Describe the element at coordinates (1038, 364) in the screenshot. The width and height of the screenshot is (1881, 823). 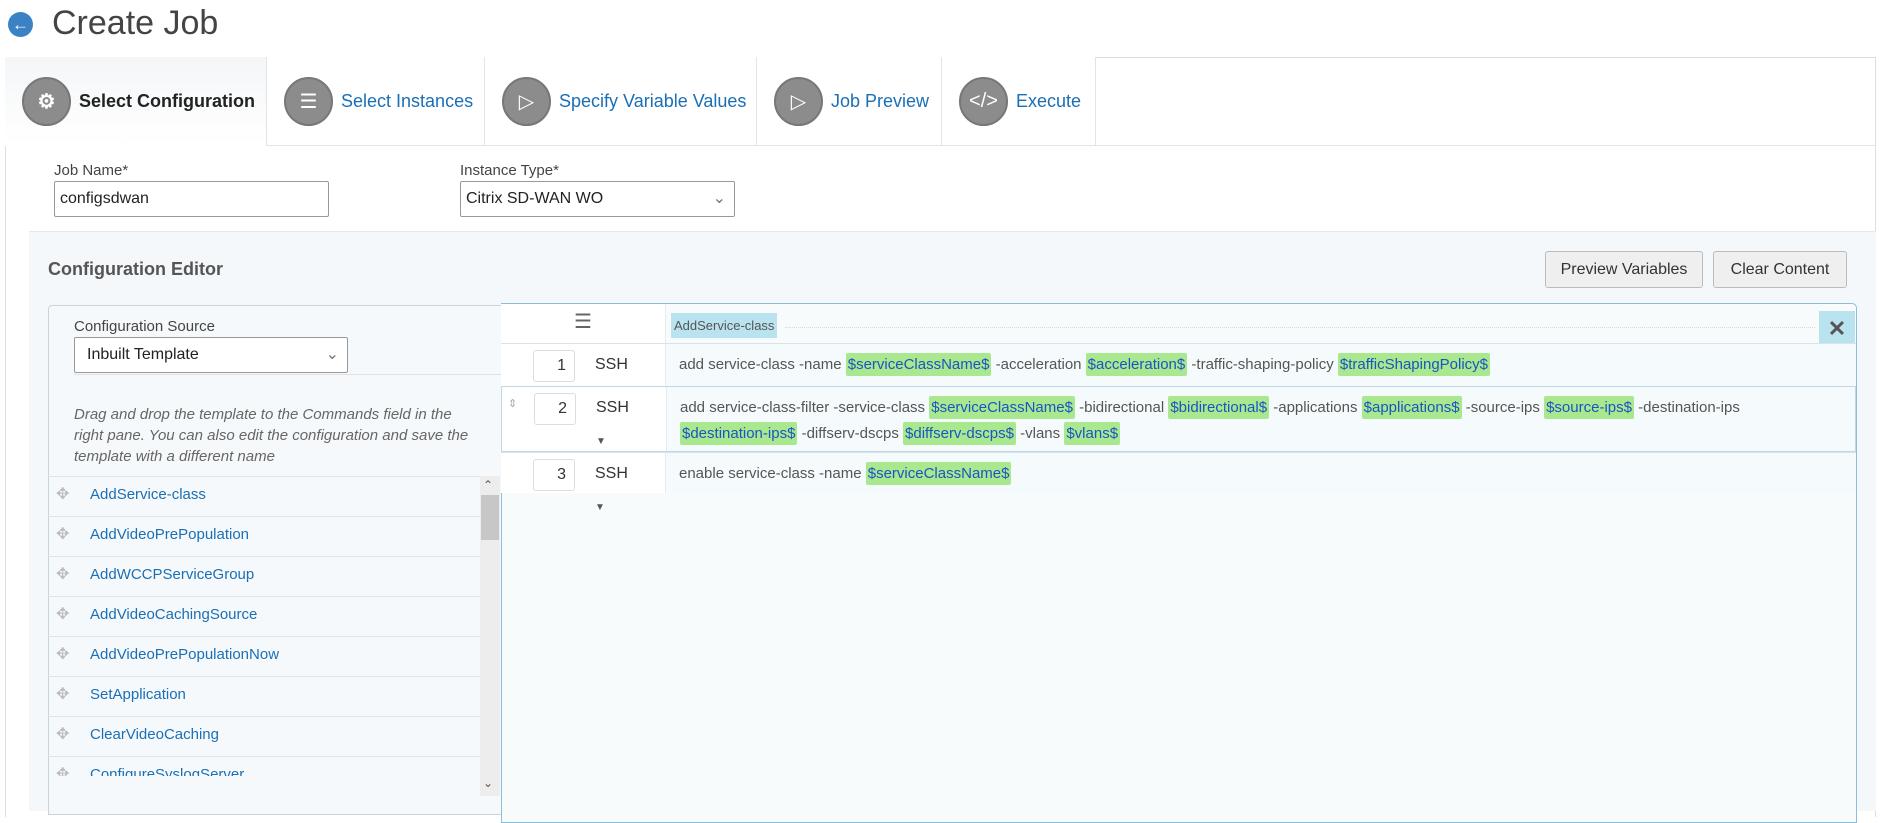
I see `command-fragment: -acceleration` at that location.